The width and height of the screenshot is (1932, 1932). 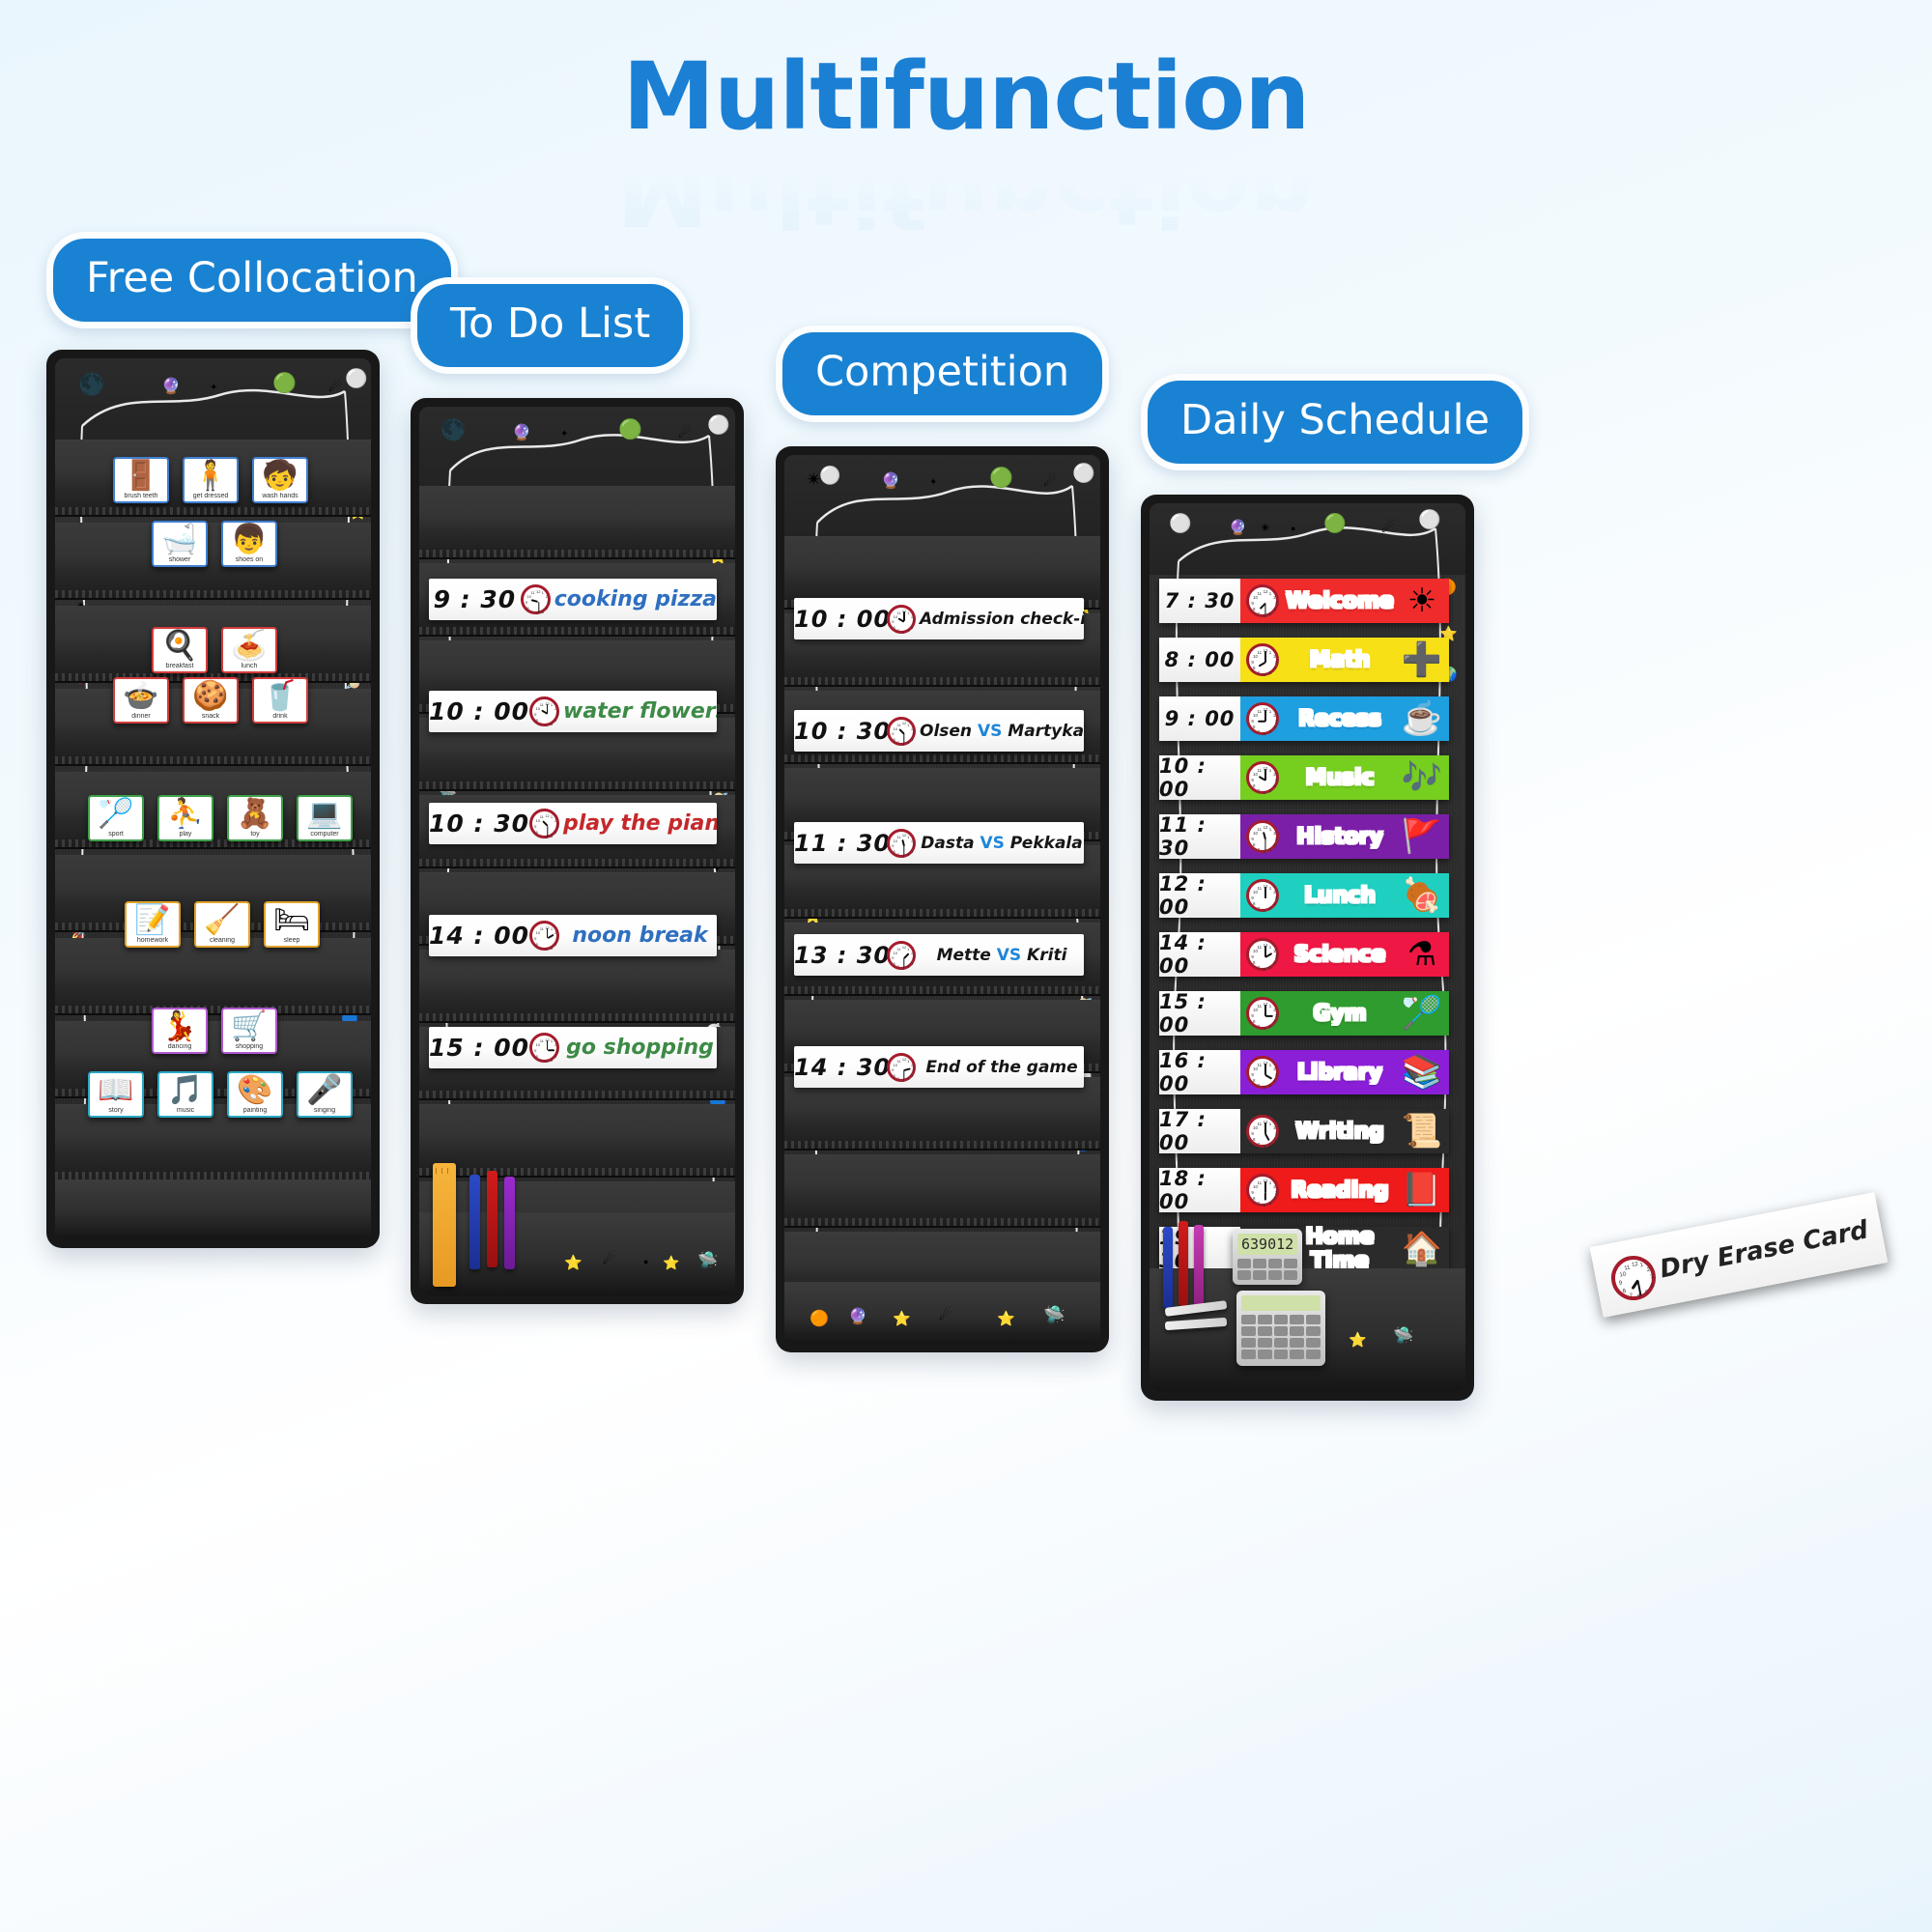 I want to click on comet-icon: ☄, so click(x=609, y=1259).